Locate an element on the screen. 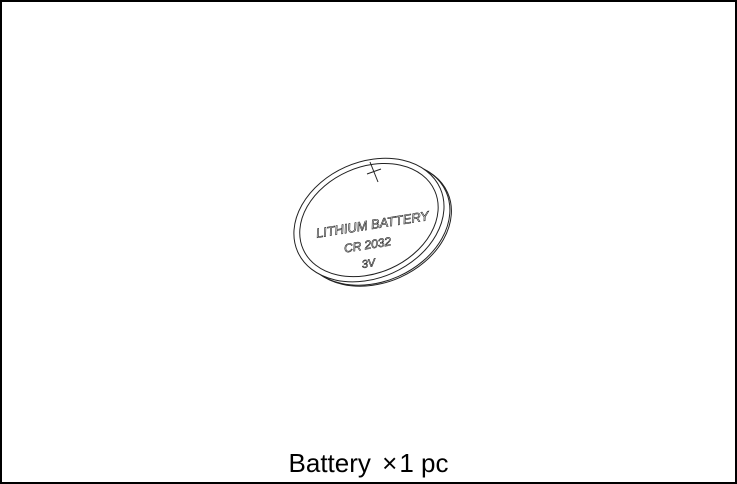 The image size is (737, 484). caption-quantity: 1 pc is located at coordinates (424, 463).